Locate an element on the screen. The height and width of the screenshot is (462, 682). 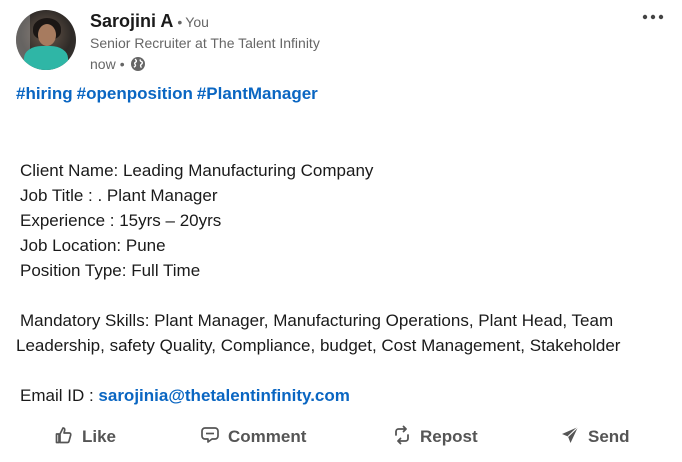
hashtag-list: #hiring #openposition #PlantManager is located at coordinates (169, 94).